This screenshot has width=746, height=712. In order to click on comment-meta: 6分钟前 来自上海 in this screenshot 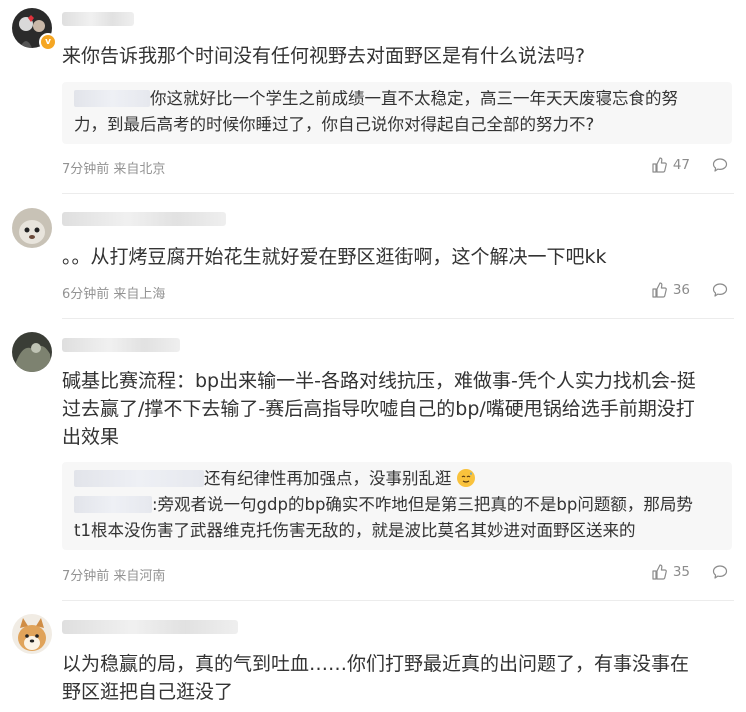, I will do `click(113, 292)`.